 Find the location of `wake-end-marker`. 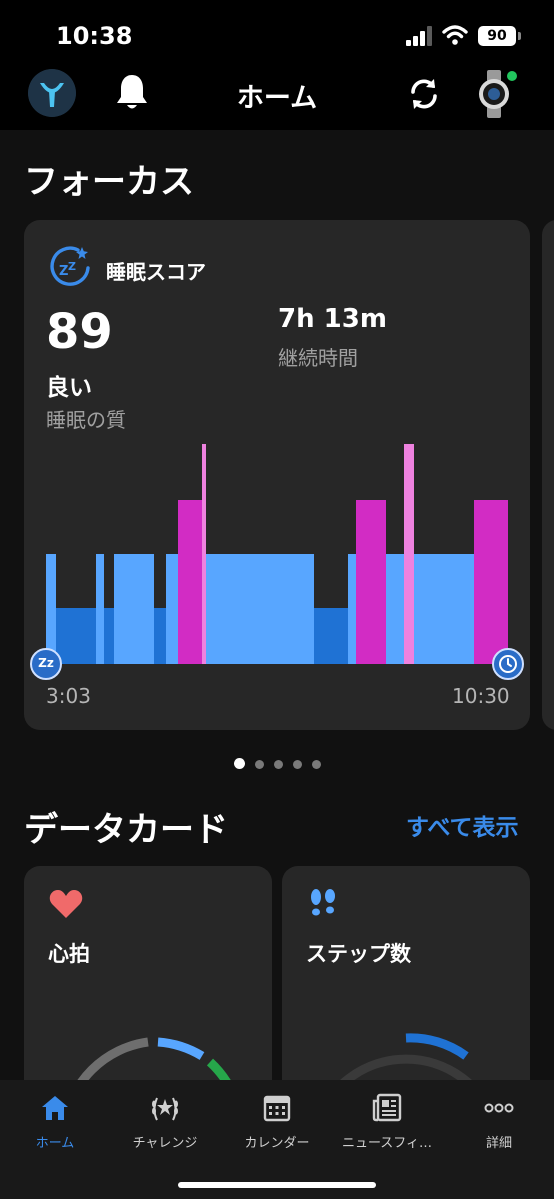

wake-end-marker is located at coordinates (508, 664).